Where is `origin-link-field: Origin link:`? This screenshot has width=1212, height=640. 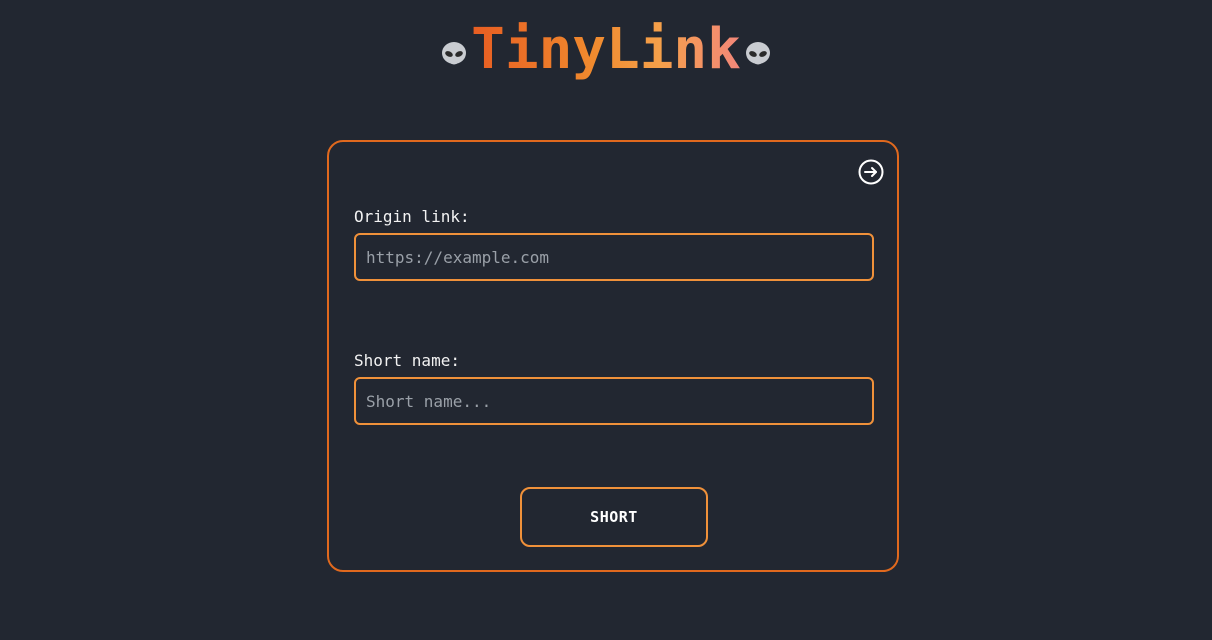
origin-link-field: Origin link: is located at coordinates (614, 244).